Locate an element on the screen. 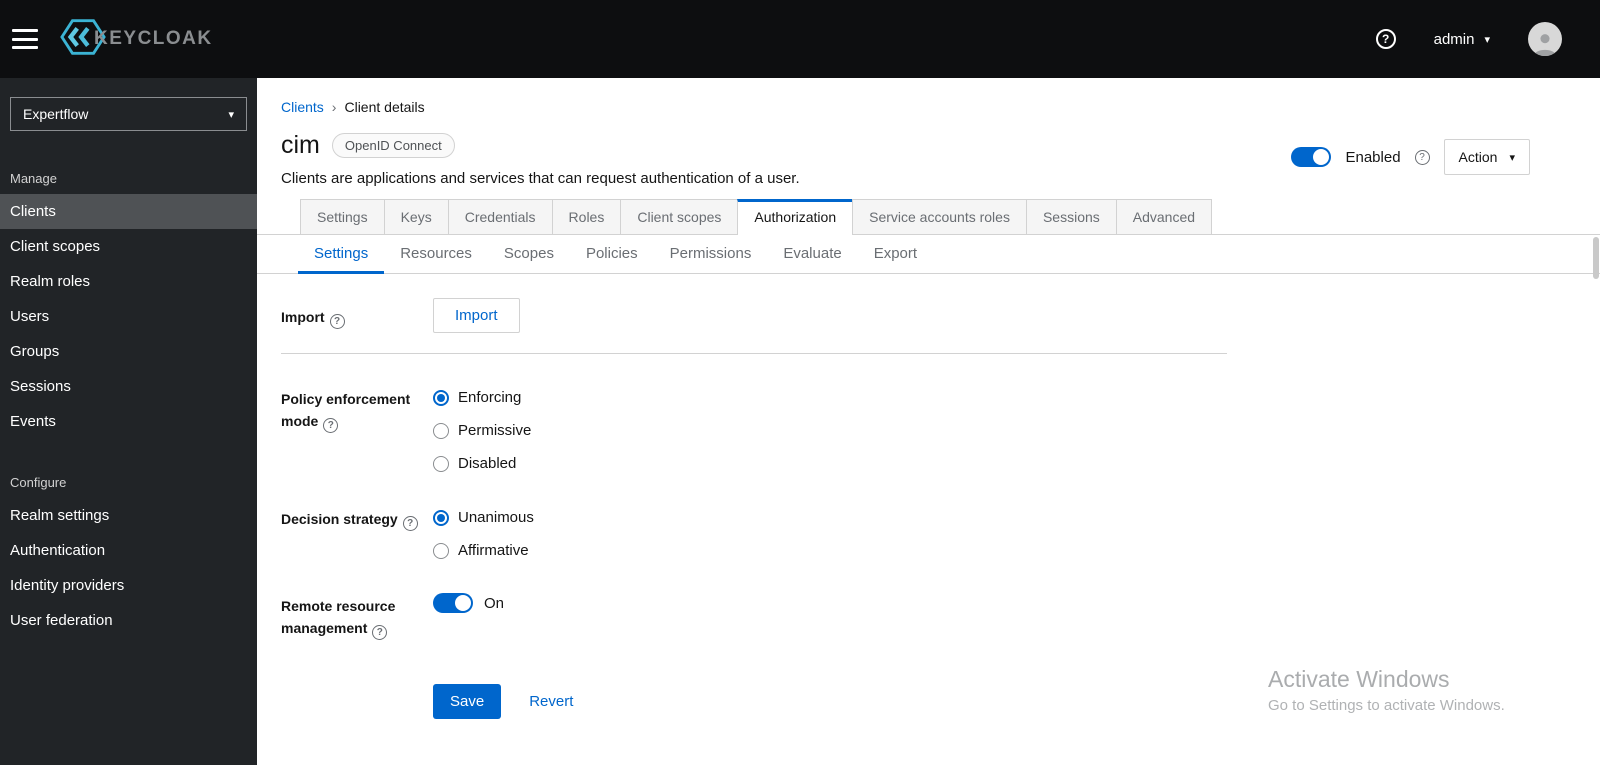 This screenshot has width=1600, height=765. action-dropdown: Action ▾ is located at coordinates (1486, 157).